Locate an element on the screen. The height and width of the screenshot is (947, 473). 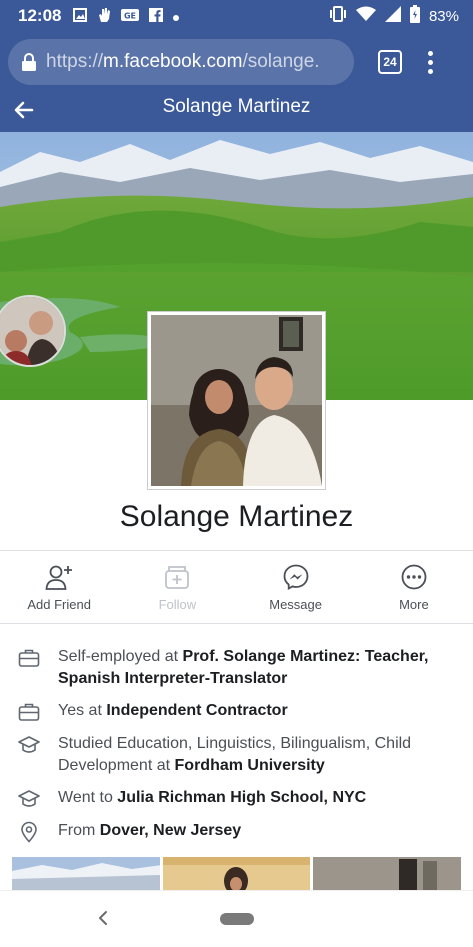
divider is located at coordinates (236, 623).